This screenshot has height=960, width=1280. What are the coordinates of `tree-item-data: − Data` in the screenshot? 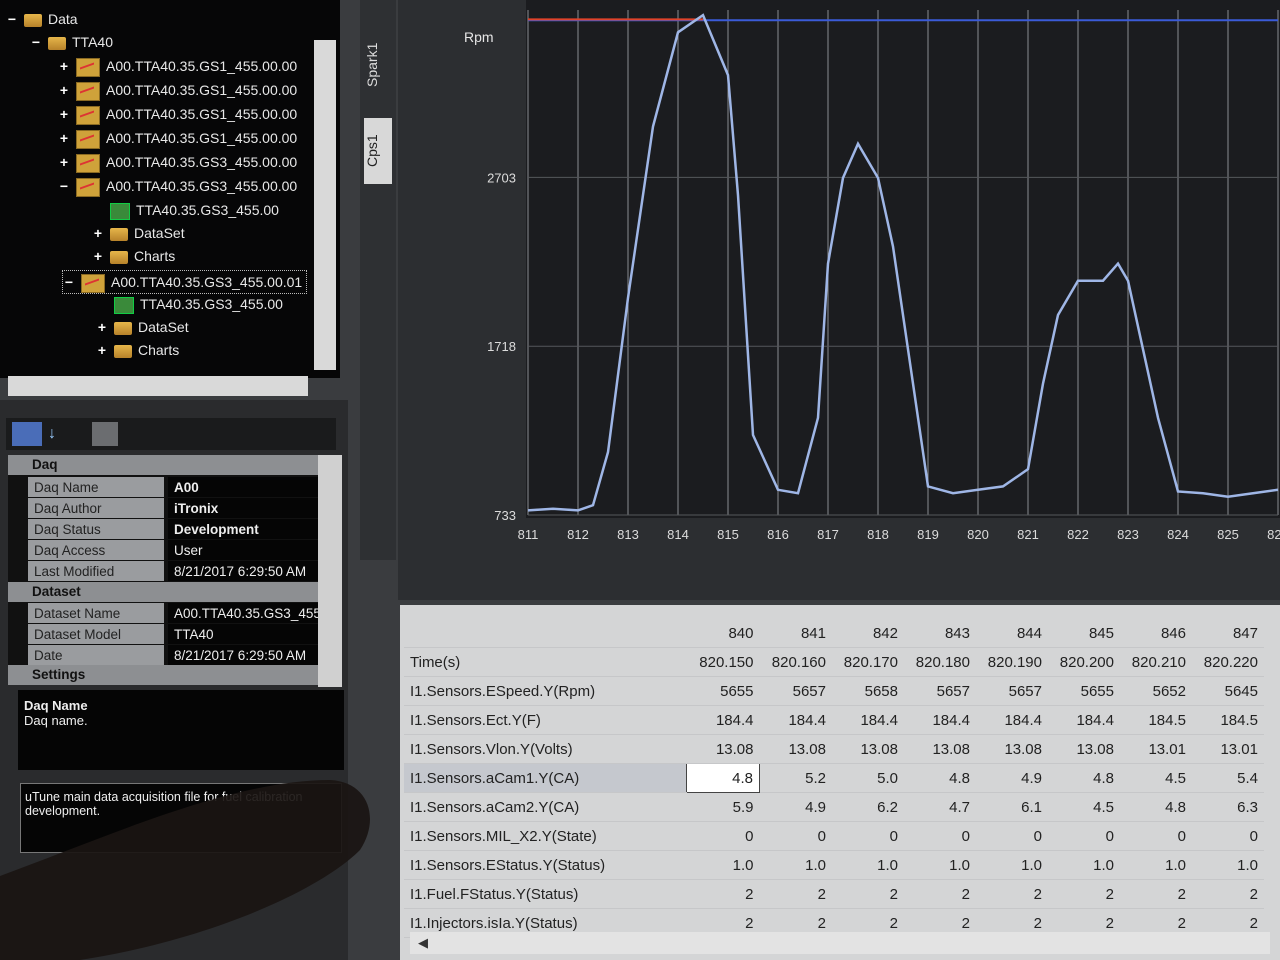 It's located at (42, 19).